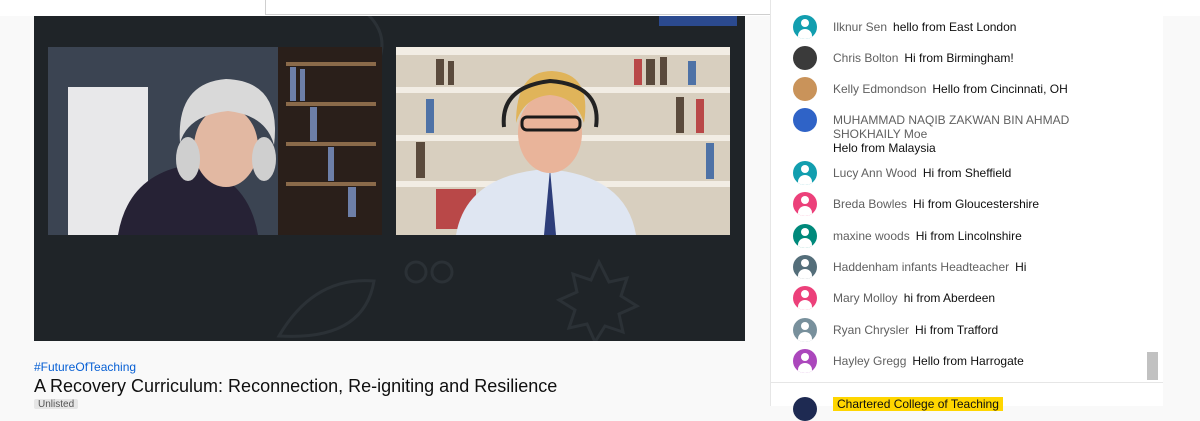 The height and width of the screenshot is (421, 1200). I want to click on chat-text: Hi from Birmingham!, so click(959, 58).